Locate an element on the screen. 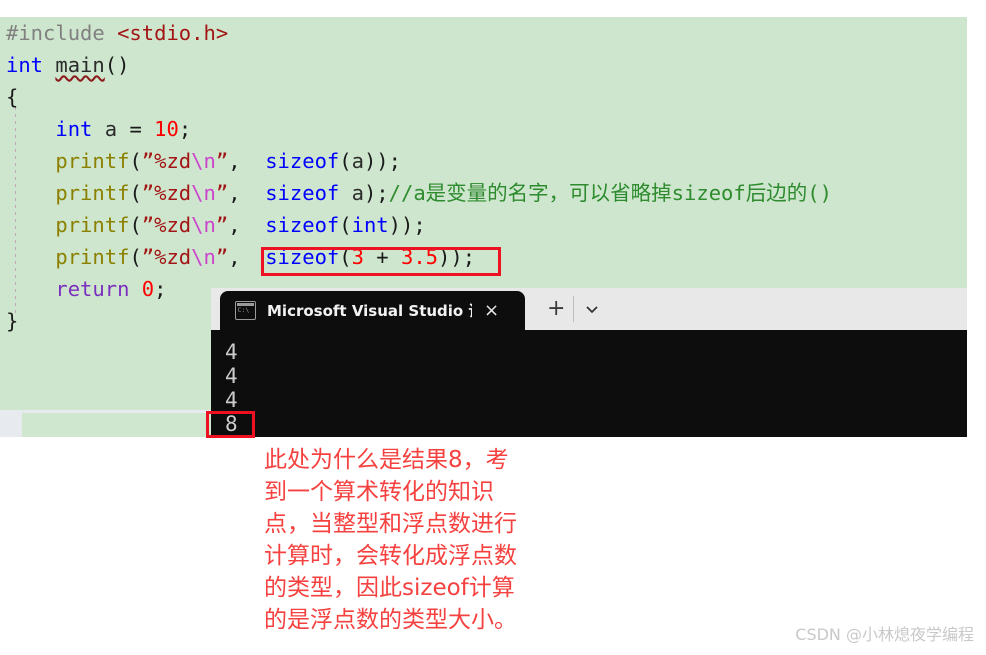  console-output-line: 8 is located at coordinates (231, 424).